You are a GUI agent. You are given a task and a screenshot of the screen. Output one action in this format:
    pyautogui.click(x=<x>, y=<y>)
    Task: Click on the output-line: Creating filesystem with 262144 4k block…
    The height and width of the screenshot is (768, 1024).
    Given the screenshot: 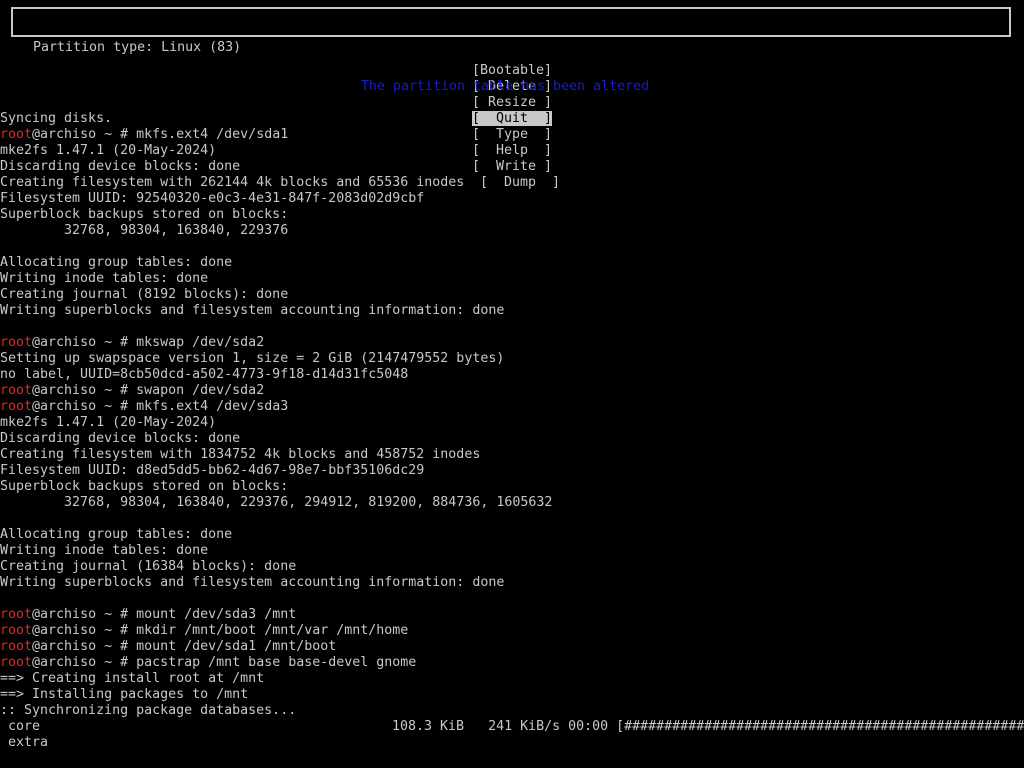 What is the action you would take?
    pyautogui.click(x=232, y=182)
    